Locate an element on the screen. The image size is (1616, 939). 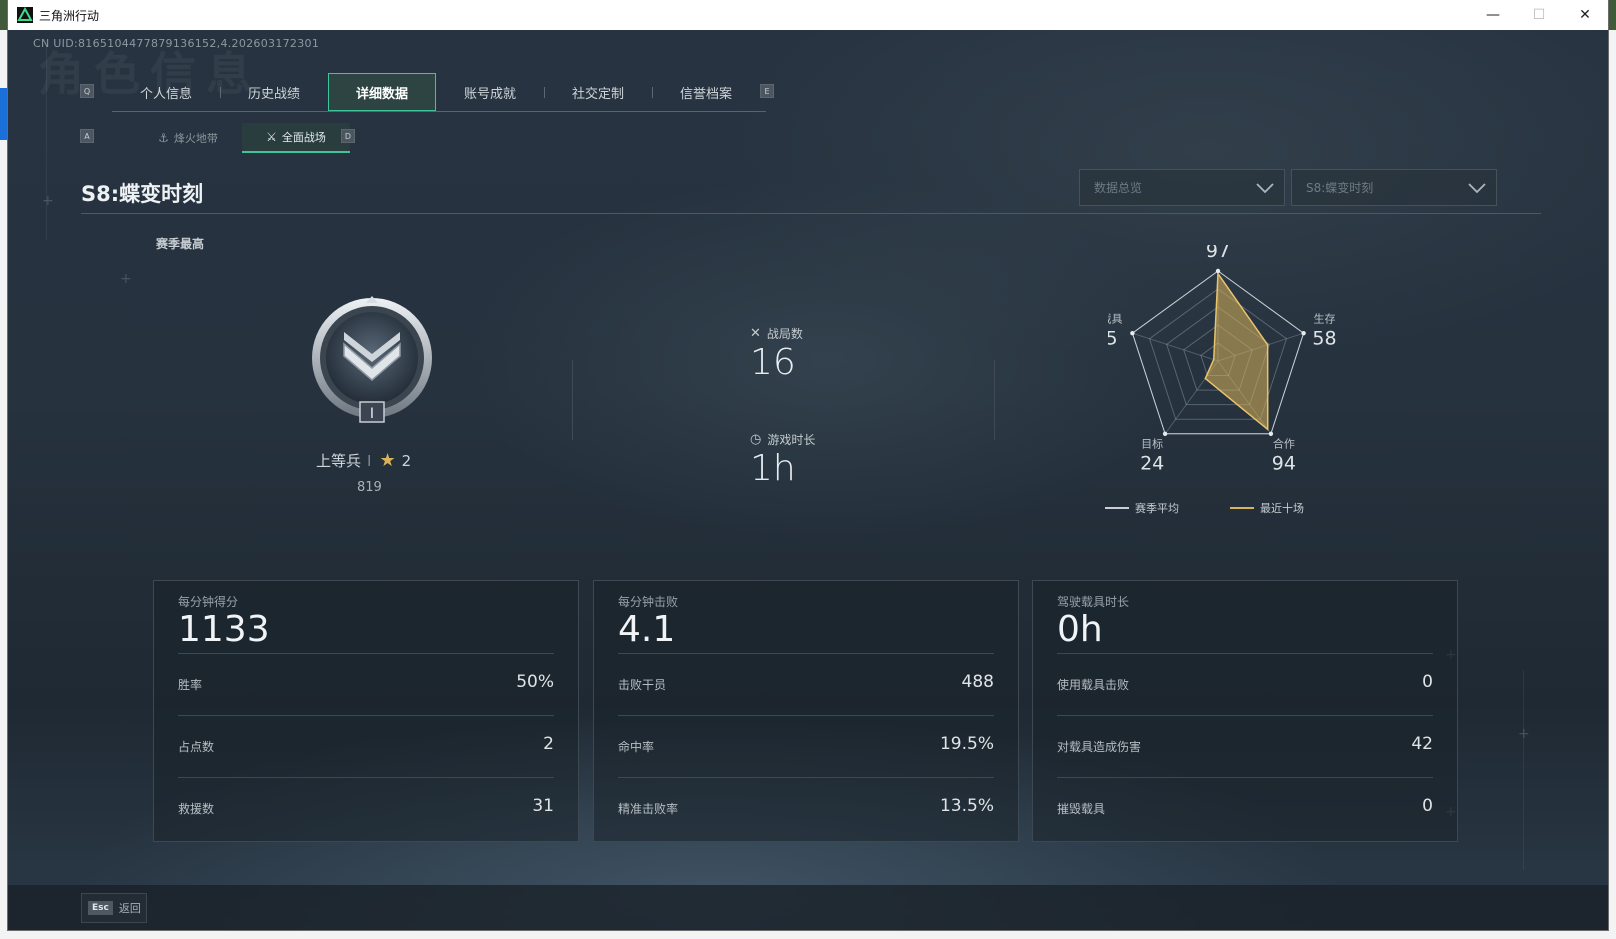
card-header-label: 每分钟得分 is located at coordinates (208, 602).